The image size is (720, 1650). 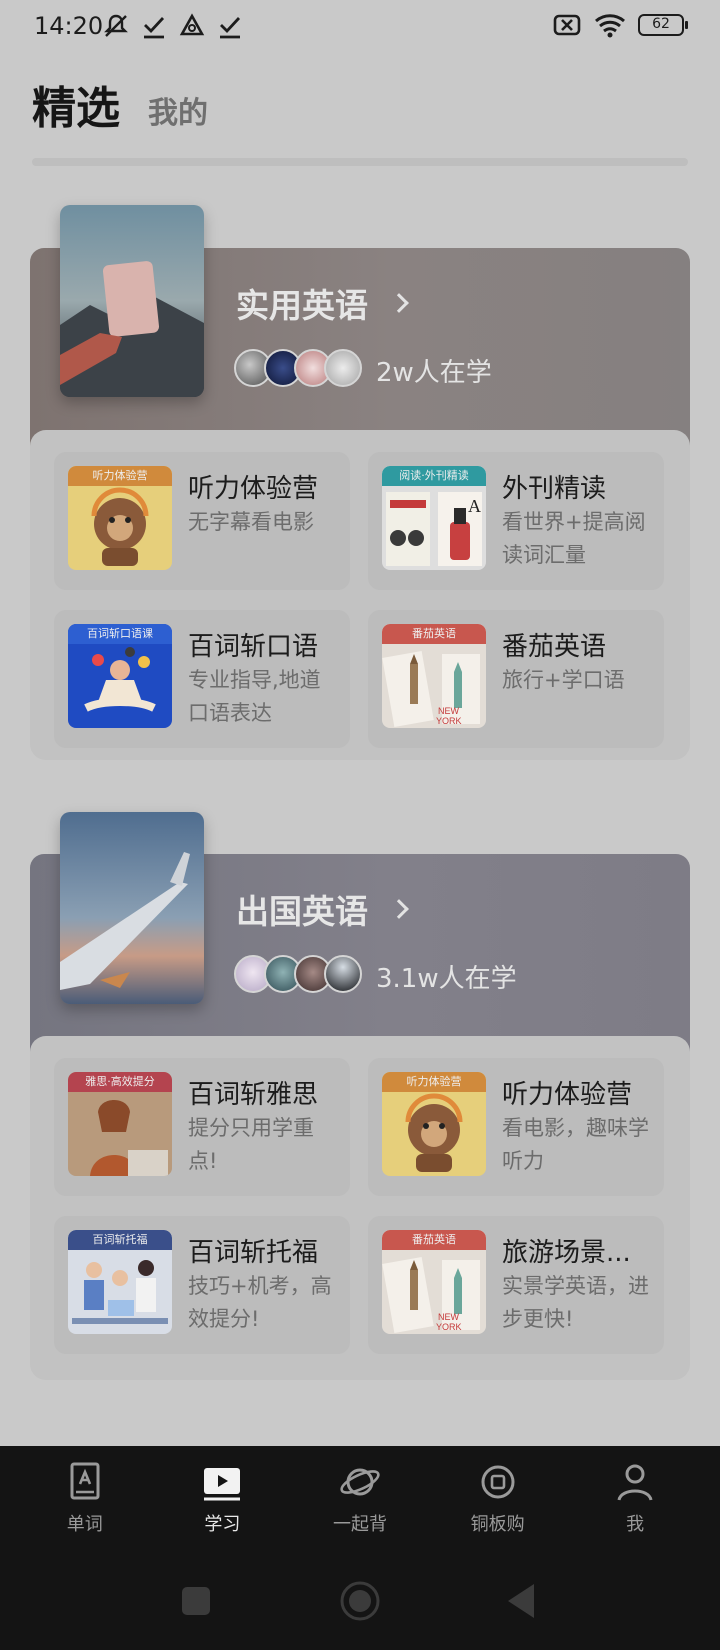 What do you see at coordinates (222, 1484) in the screenshot?
I see `play-video-icon` at bounding box center [222, 1484].